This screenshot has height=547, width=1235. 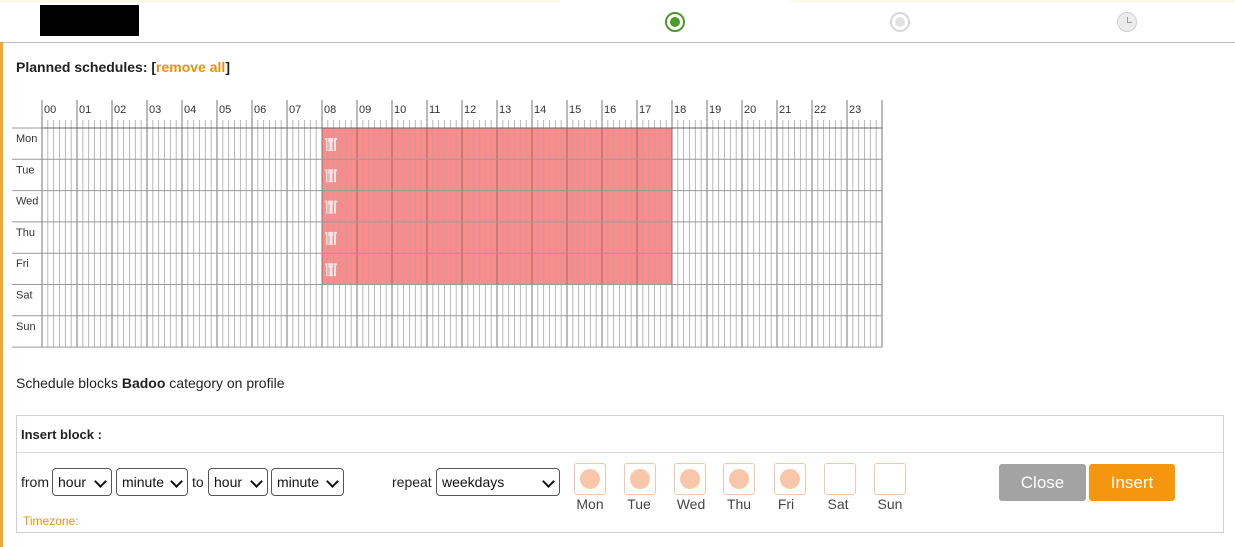 I want to click on hour-label: 19, so click(x=715, y=110).